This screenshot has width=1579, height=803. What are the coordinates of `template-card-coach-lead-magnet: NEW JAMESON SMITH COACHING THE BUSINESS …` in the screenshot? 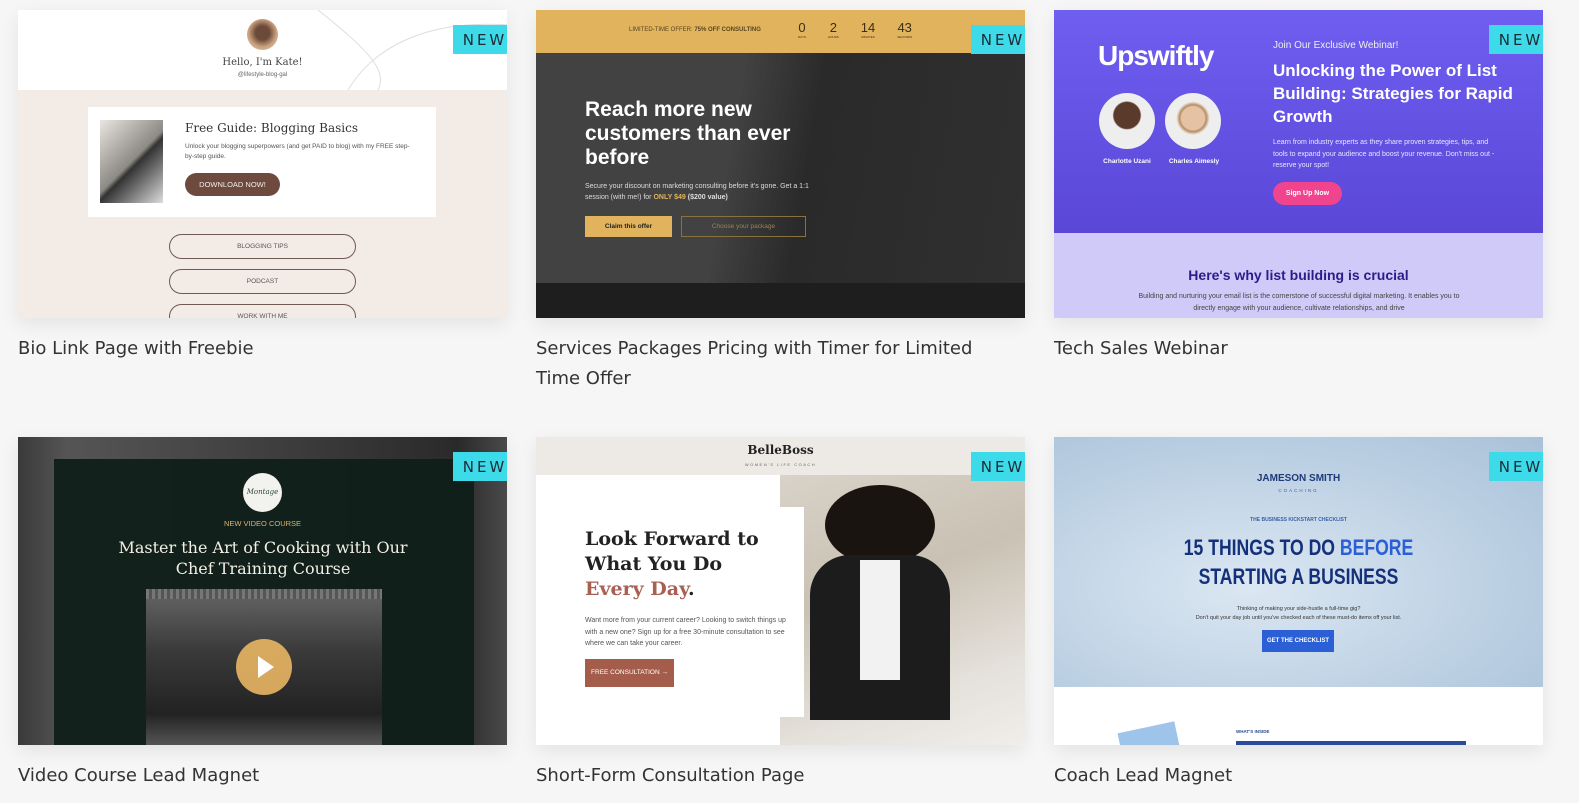 It's located at (1298, 614).